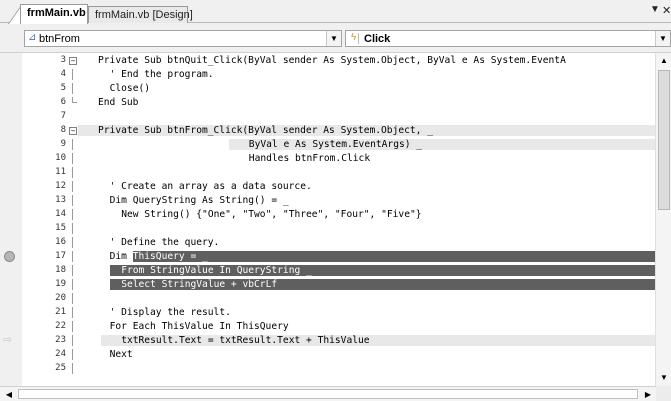 The image size is (671, 401). I want to click on line-number: 17, so click(60, 256).